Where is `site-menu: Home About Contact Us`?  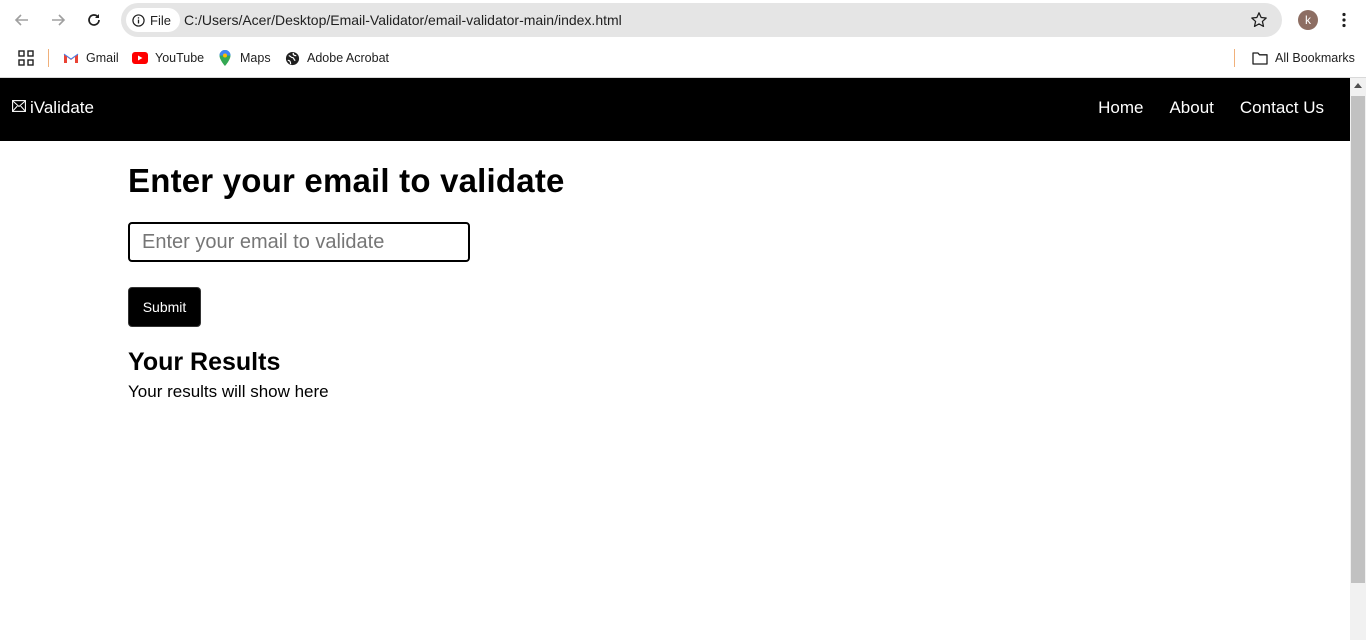 site-menu: Home About Contact Us is located at coordinates (1211, 108).